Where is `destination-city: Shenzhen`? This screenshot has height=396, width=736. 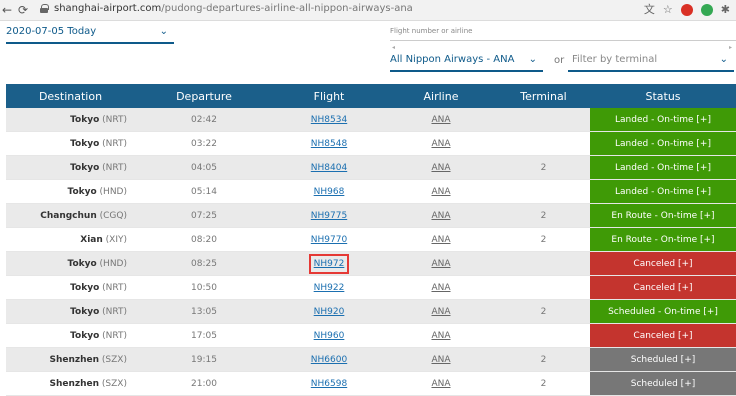 destination-city: Shenzhen is located at coordinates (74, 359).